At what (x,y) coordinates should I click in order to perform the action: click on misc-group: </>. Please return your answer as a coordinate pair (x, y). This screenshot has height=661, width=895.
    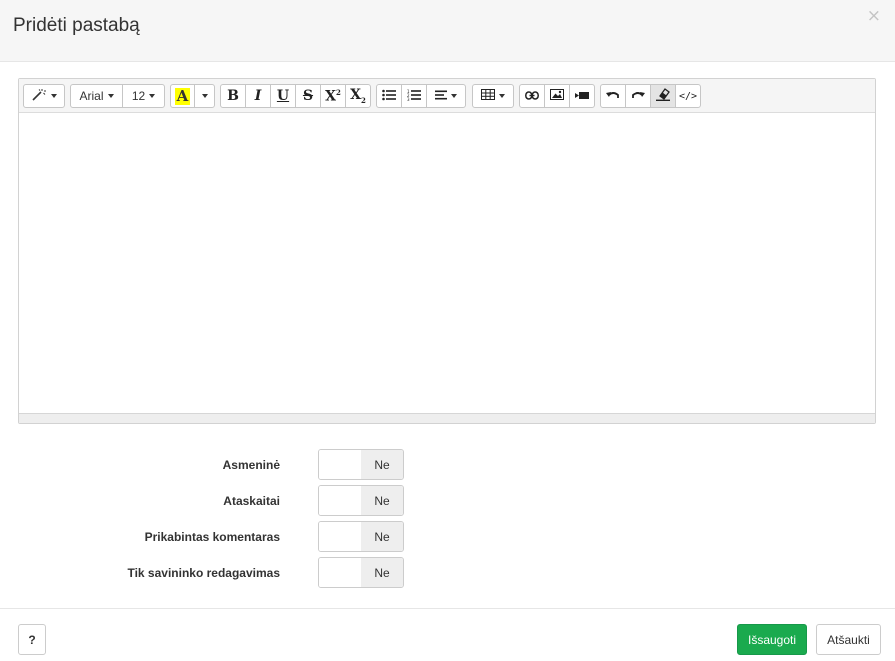
    Looking at the image, I should click on (650, 96).